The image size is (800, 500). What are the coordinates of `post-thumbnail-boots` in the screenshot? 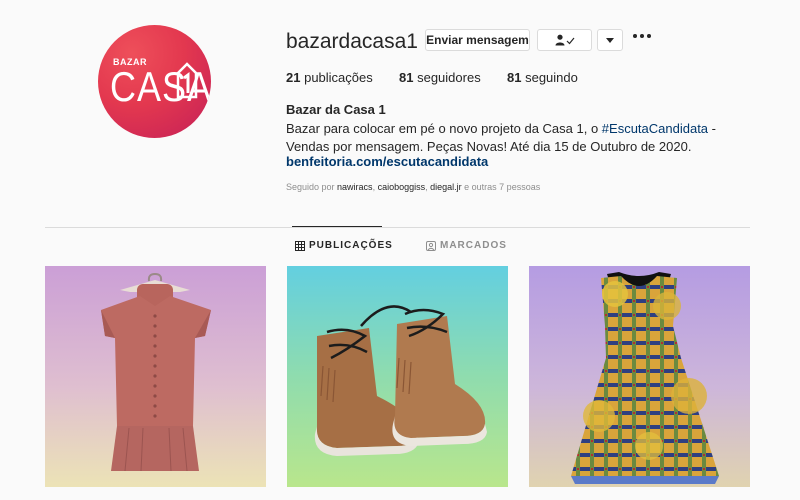 It's located at (397, 376).